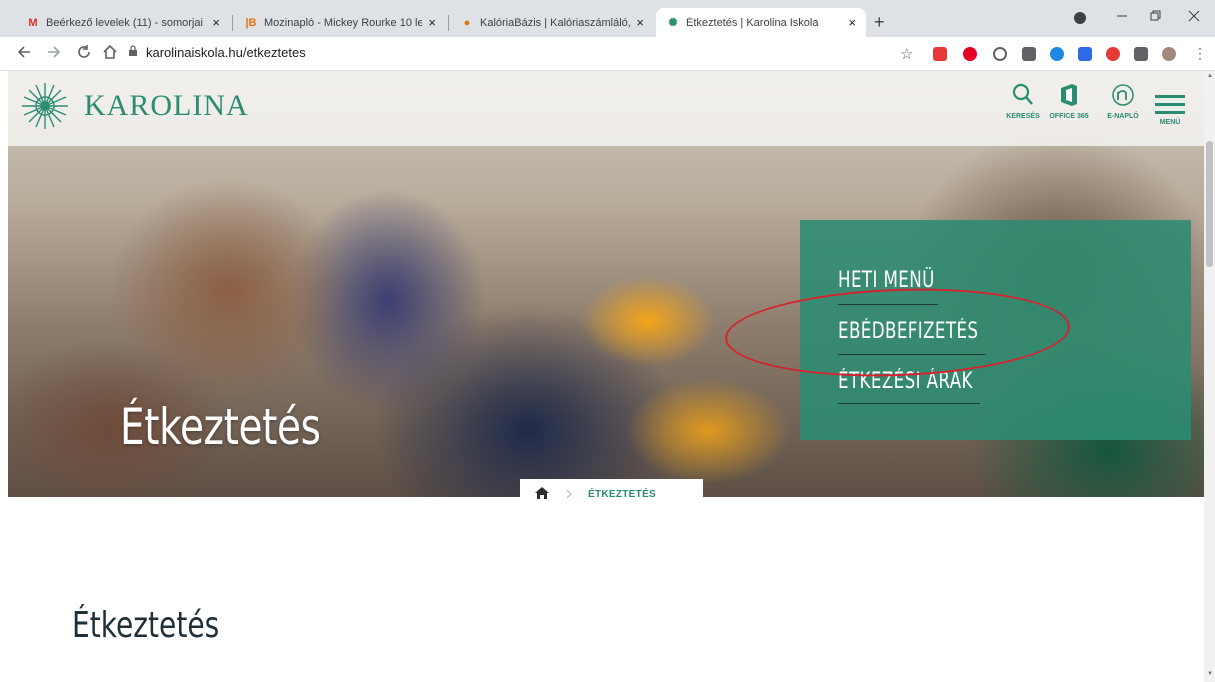  What do you see at coordinates (1023, 98) in the screenshot?
I see `search-icon` at bounding box center [1023, 98].